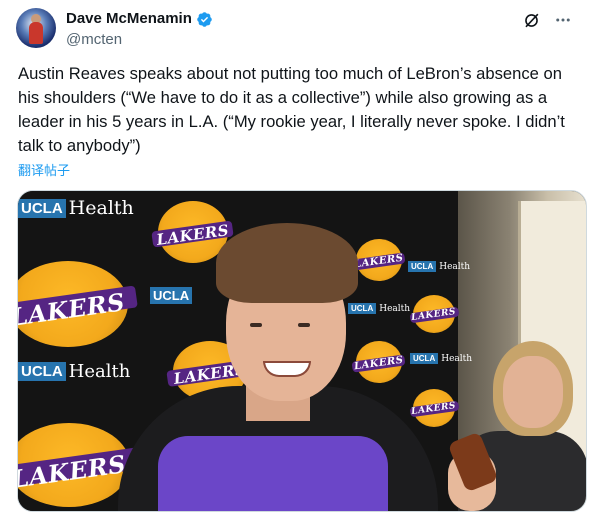 This screenshot has height=515, width=589. I want to click on more-options-icon-svg, so click(563, 20).